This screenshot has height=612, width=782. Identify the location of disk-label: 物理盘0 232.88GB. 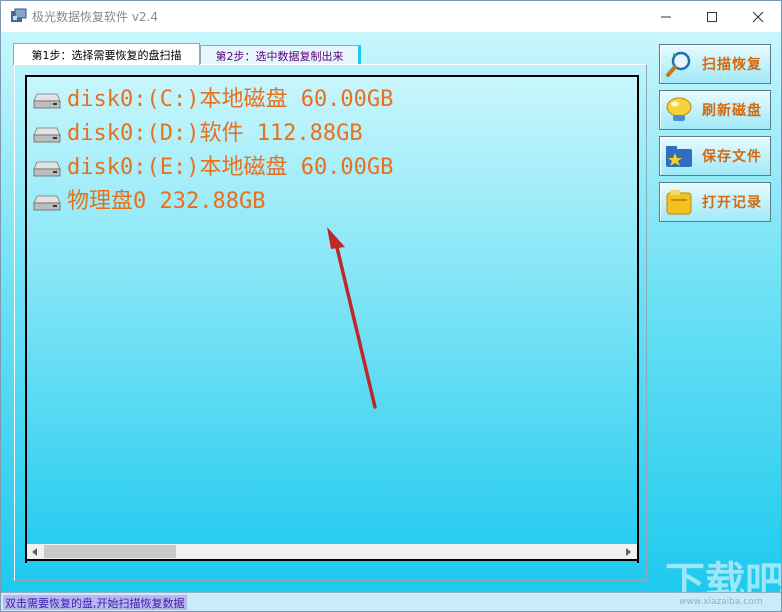
(166, 201).